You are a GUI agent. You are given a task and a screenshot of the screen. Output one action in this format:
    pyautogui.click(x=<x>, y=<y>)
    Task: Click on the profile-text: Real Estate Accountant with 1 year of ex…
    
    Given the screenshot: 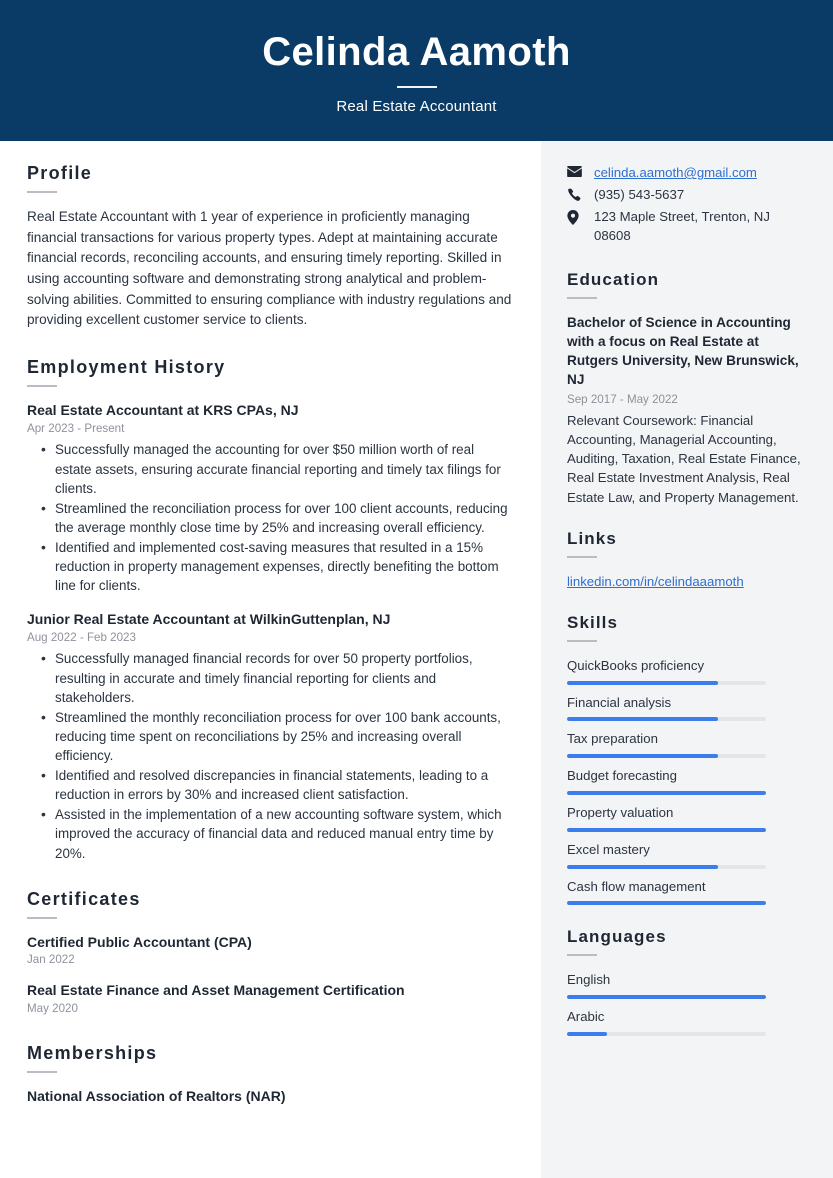 What is the action you would take?
    pyautogui.click(x=269, y=268)
    